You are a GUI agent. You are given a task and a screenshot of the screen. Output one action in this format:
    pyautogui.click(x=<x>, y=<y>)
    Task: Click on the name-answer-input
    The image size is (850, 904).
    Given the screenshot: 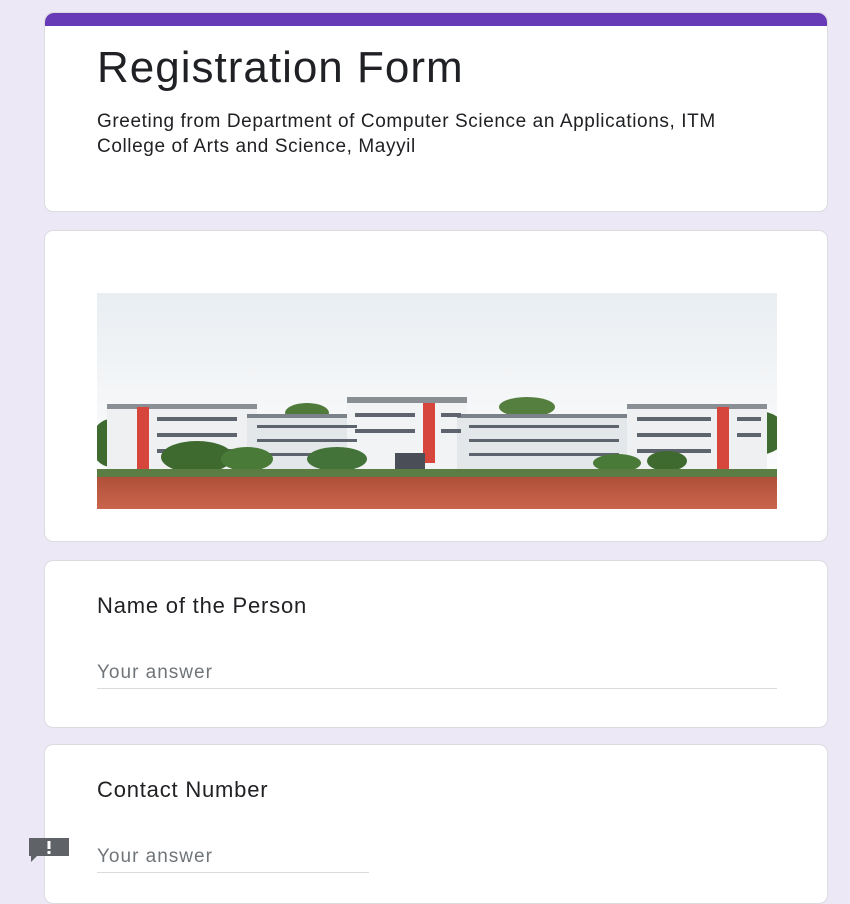 What is the action you would take?
    pyautogui.click(x=437, y=673)
    